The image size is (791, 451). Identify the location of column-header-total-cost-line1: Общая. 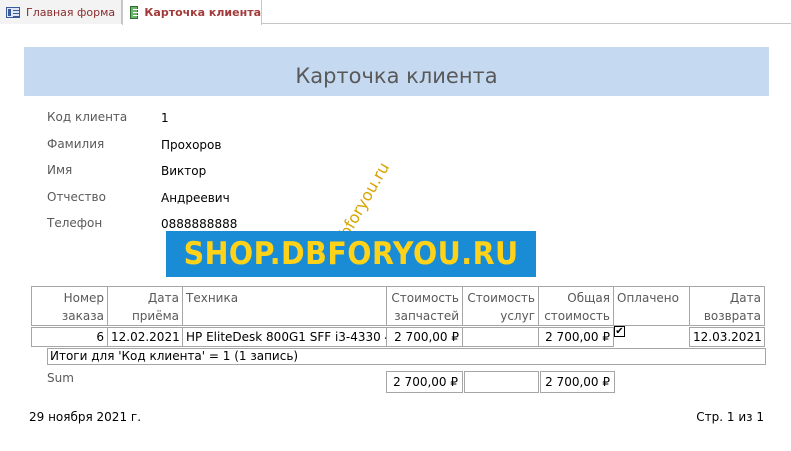
(588, 298).